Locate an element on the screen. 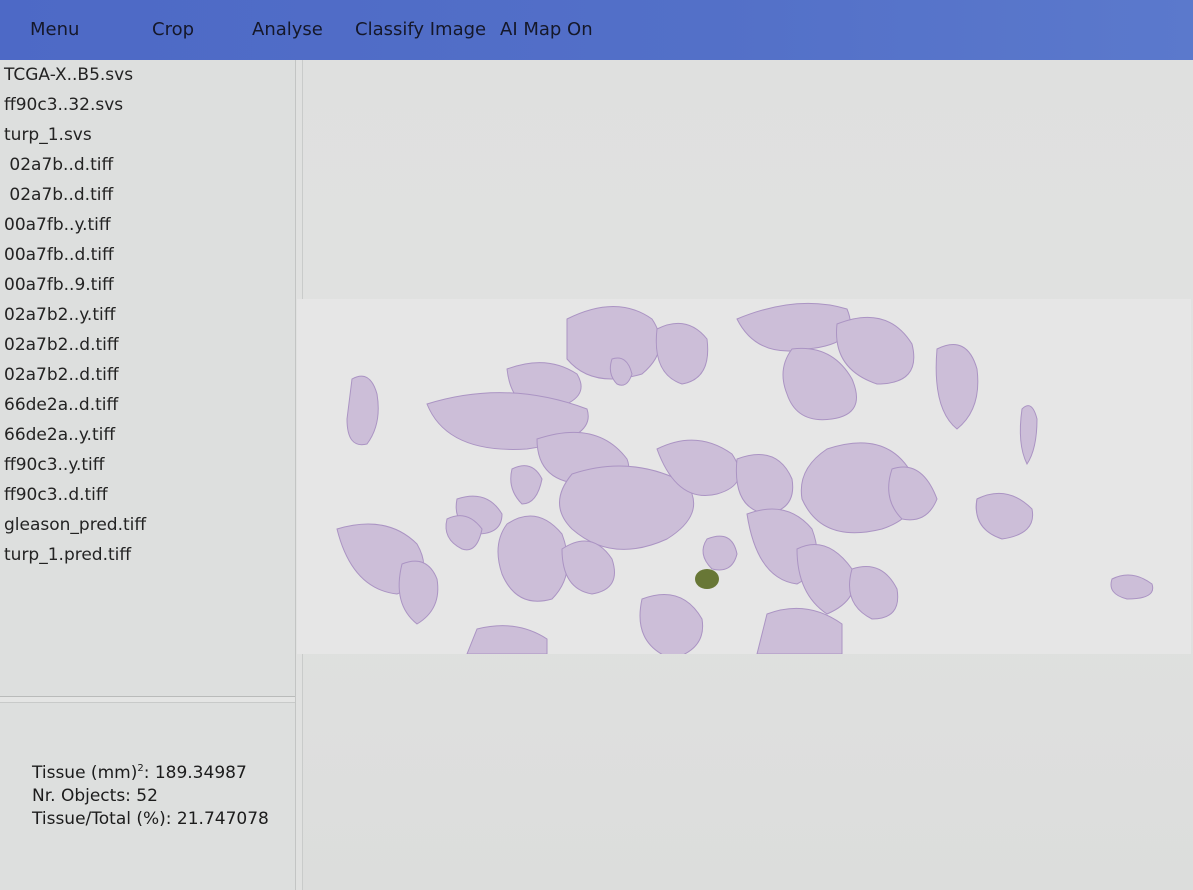 The width and height of the screenshot is (1193, 890). menu-button: Menu is located at coordinates (54, 30).